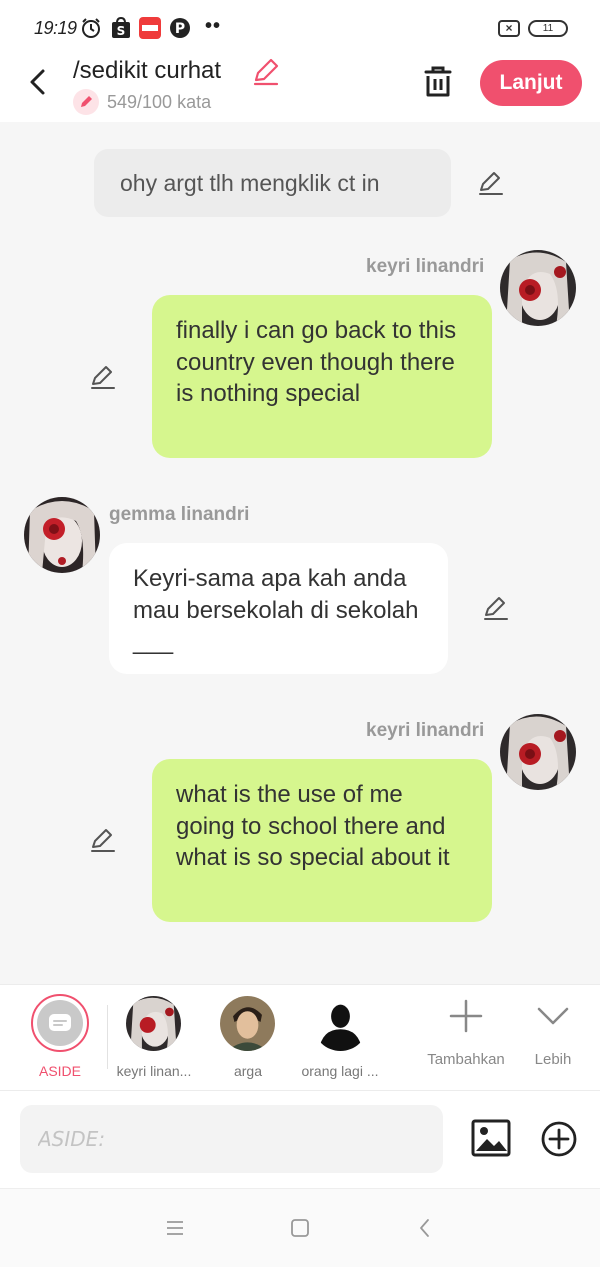 The height and width of the screenshot is (1267, 600). I want to click on trash-icon, so click(438, 81).